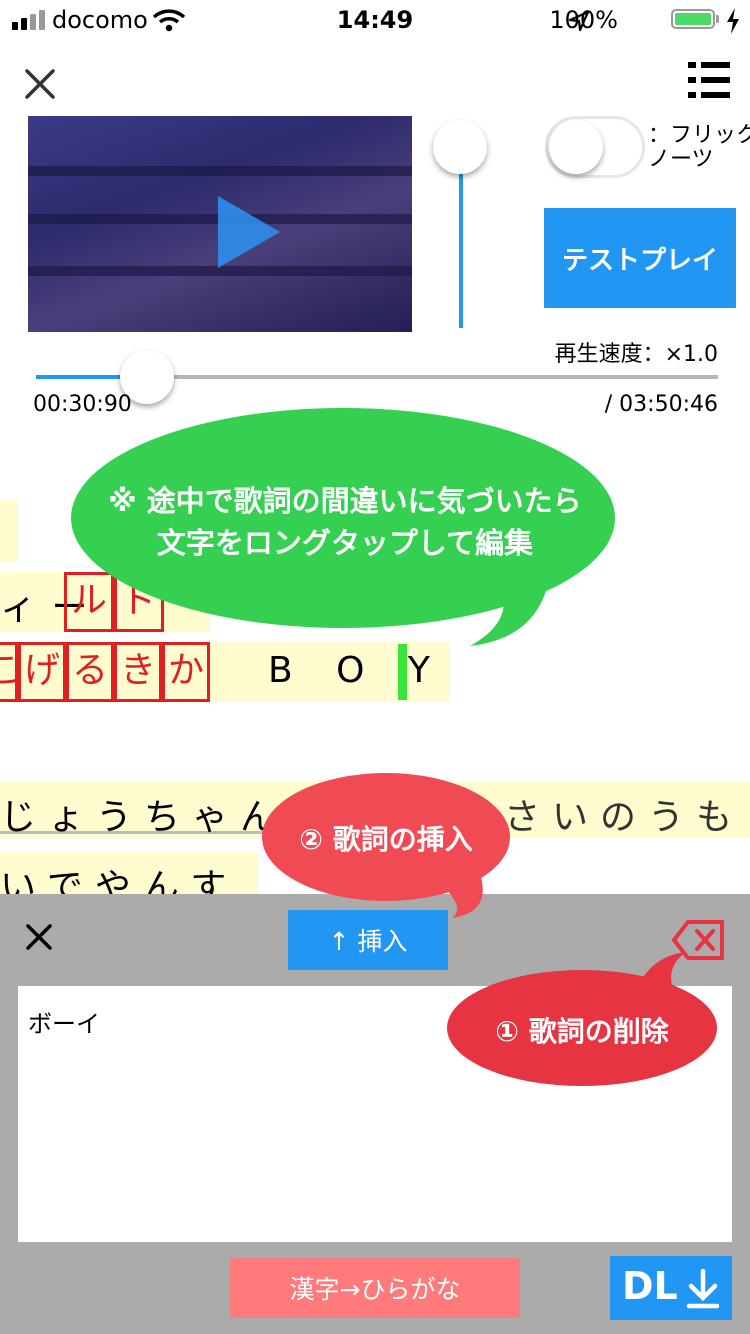 This screenshot has height=1334, width=750. I want to click on tip-edit-line1: ※ 途中で歌詞の間違いに気づいたら, so click(345, 501).